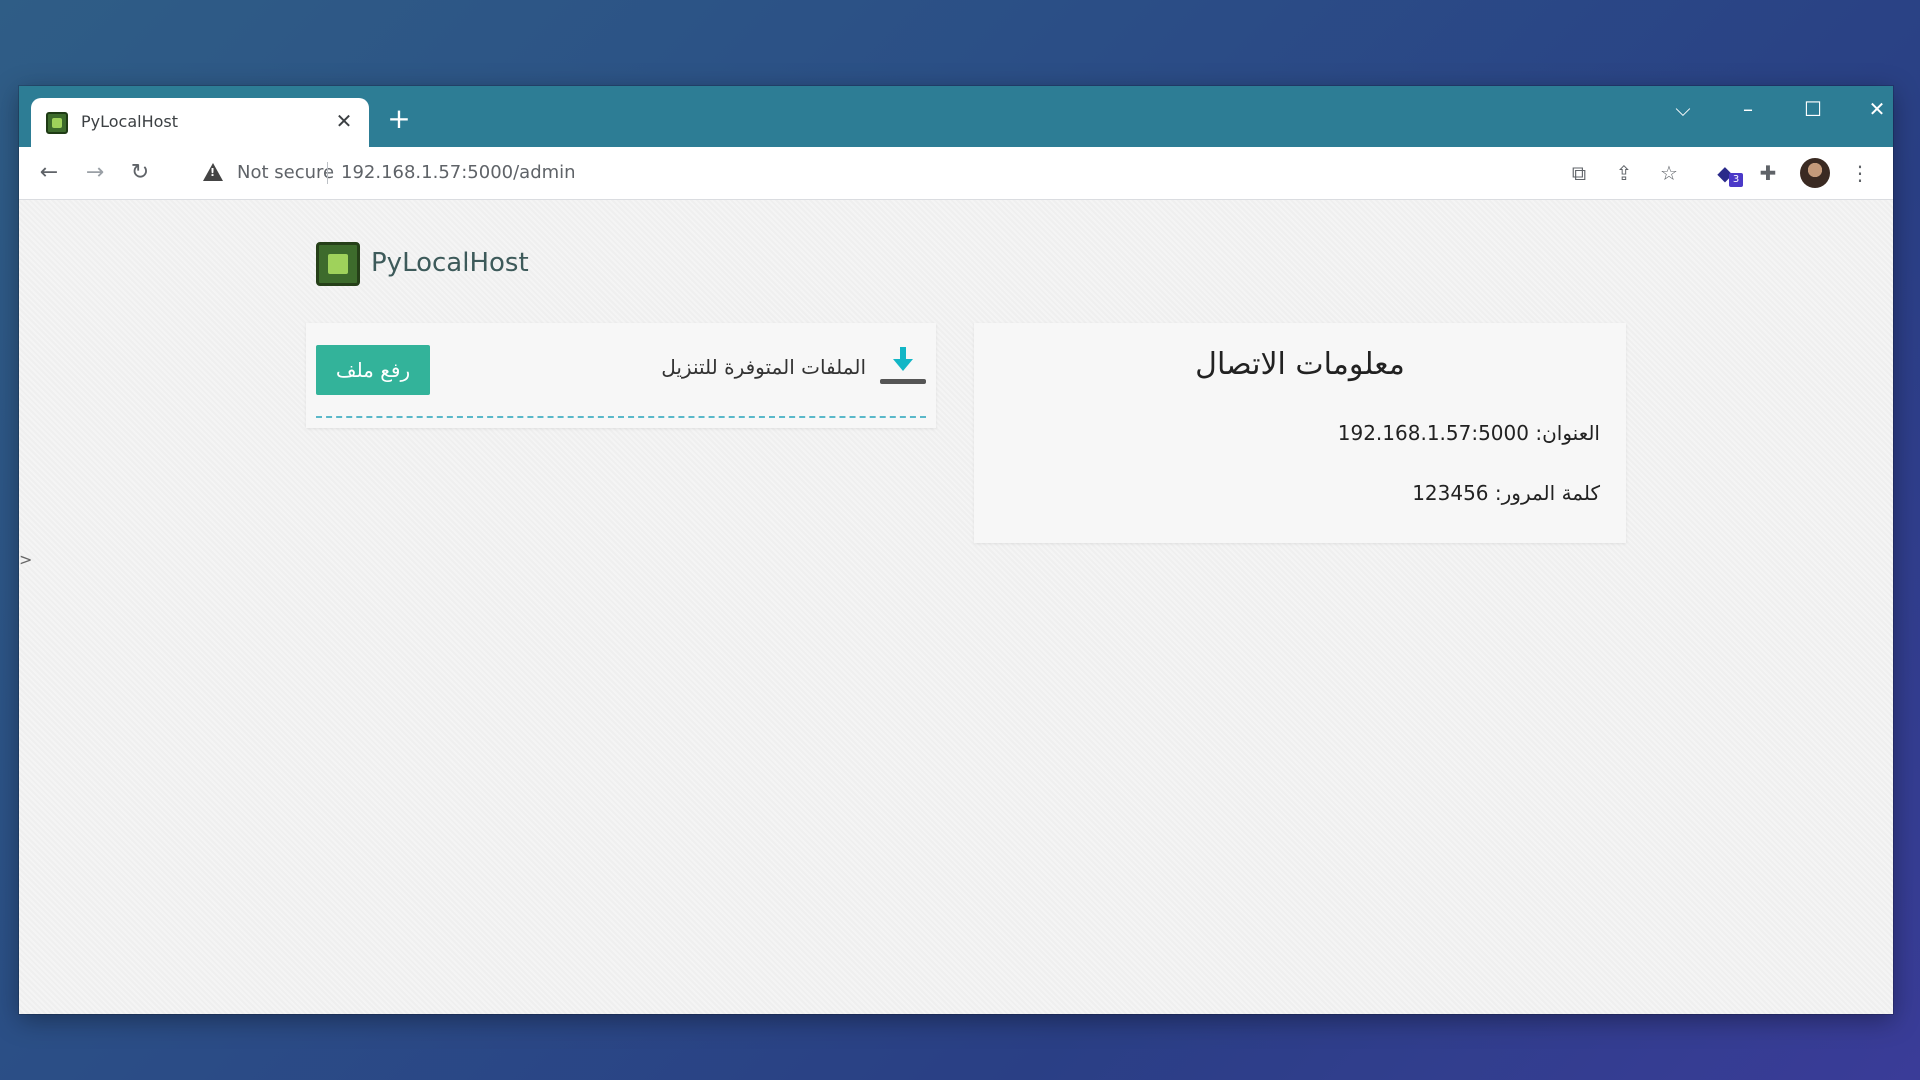 Image resolution: width=1920 pixels, height=1080 pixels. What do you see at coordinates (1874, 109) in the screenshot?
I see `close-window-button: ✕` at bounding box center [1874, 109].